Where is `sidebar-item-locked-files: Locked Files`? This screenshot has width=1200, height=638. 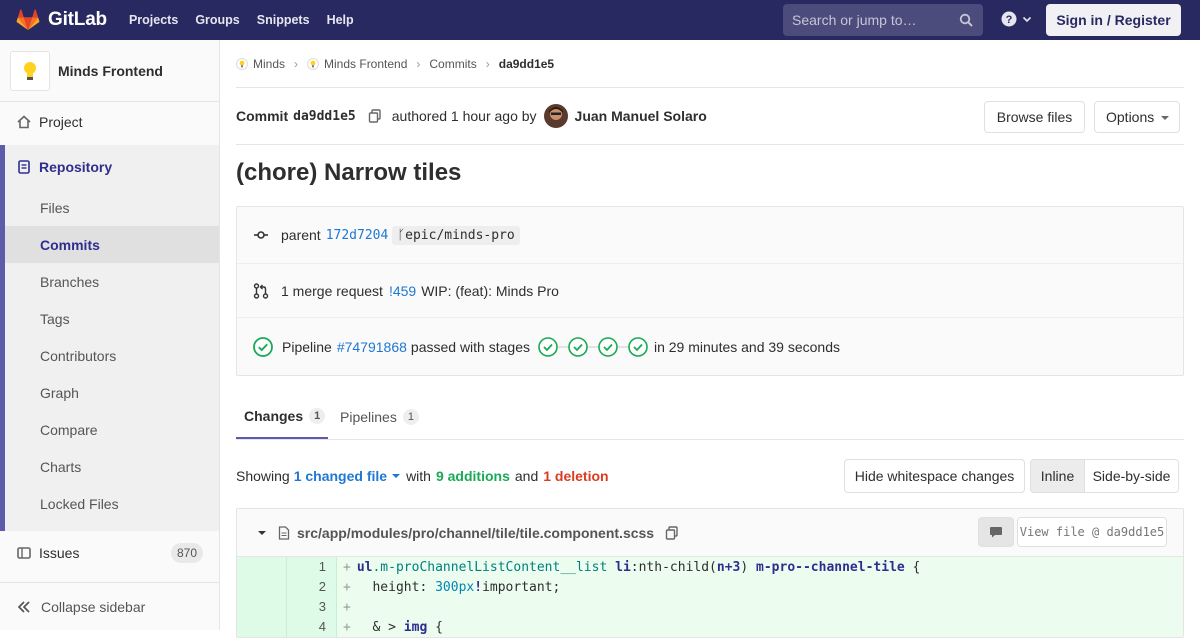
sidebar-item-locked-files: Locked Files is located at coordinates (112, 503).